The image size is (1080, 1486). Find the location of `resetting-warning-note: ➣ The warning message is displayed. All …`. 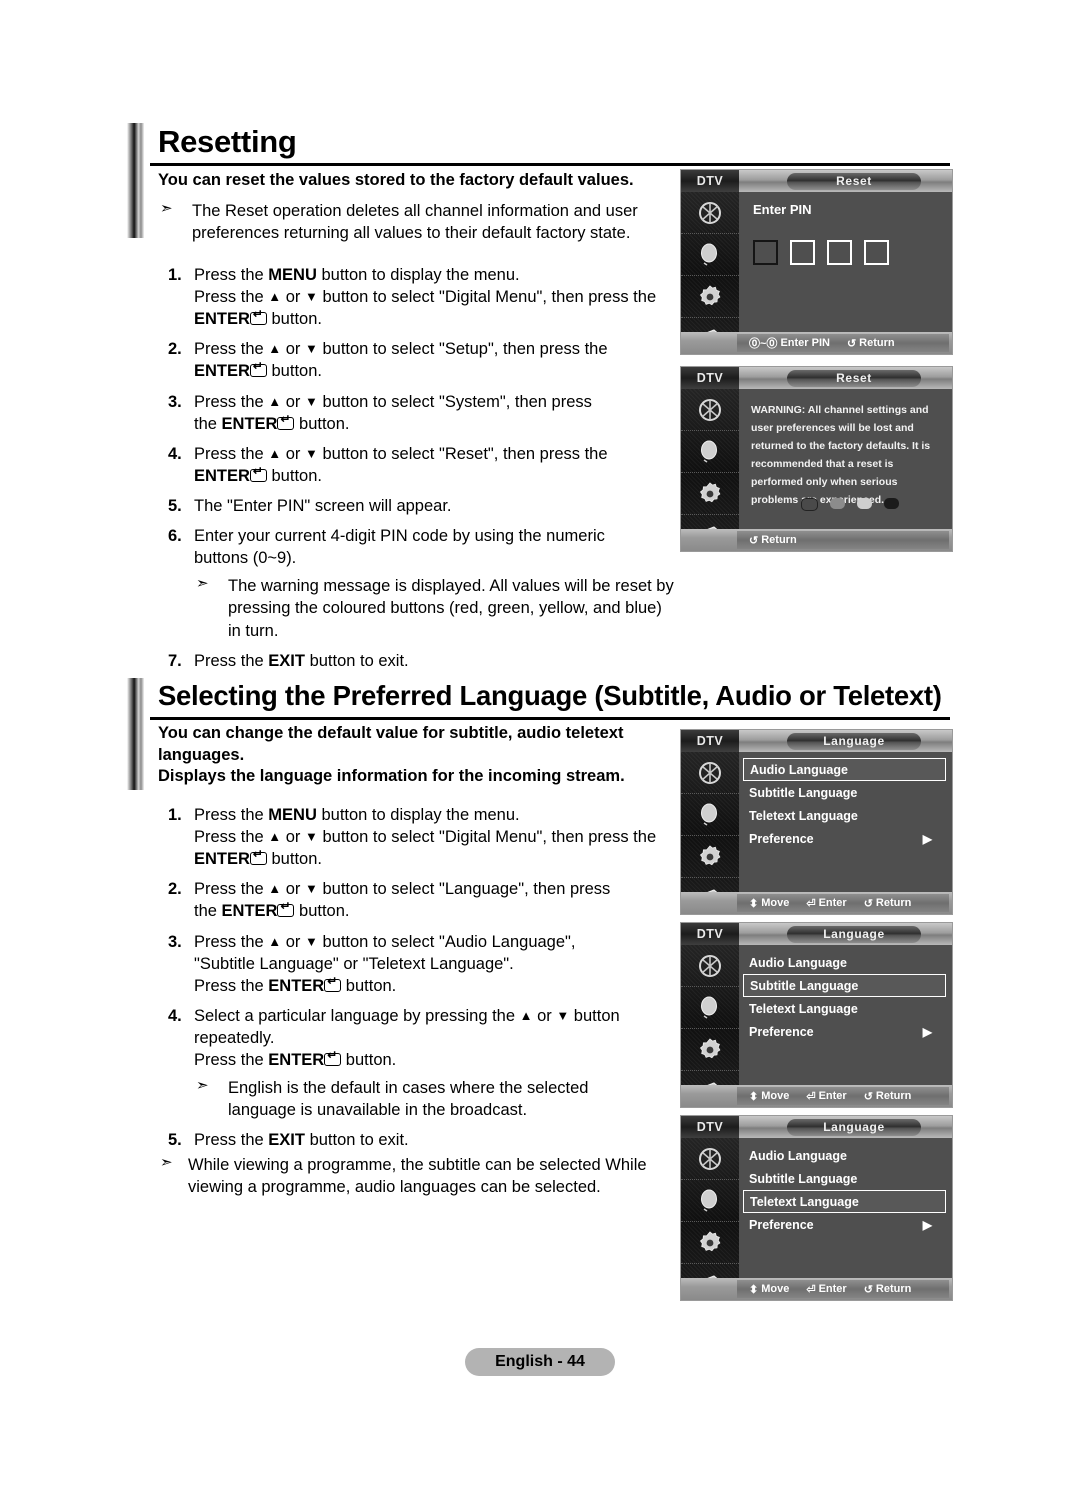

resetting-warning-note: ➣ The warning message is displayed. All … is located at coordinates (436, 608).